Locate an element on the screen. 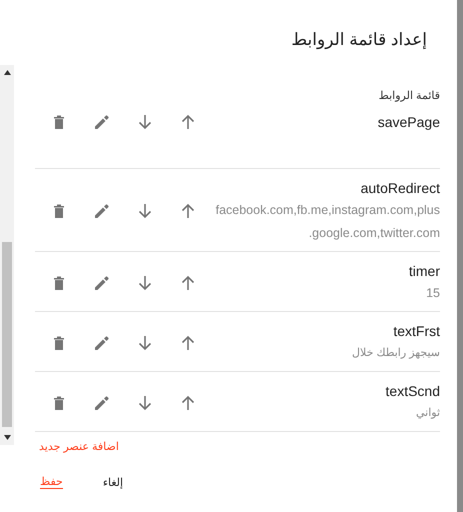  item-value: .google.com,twitter.com is located at coordinates (374, 233).